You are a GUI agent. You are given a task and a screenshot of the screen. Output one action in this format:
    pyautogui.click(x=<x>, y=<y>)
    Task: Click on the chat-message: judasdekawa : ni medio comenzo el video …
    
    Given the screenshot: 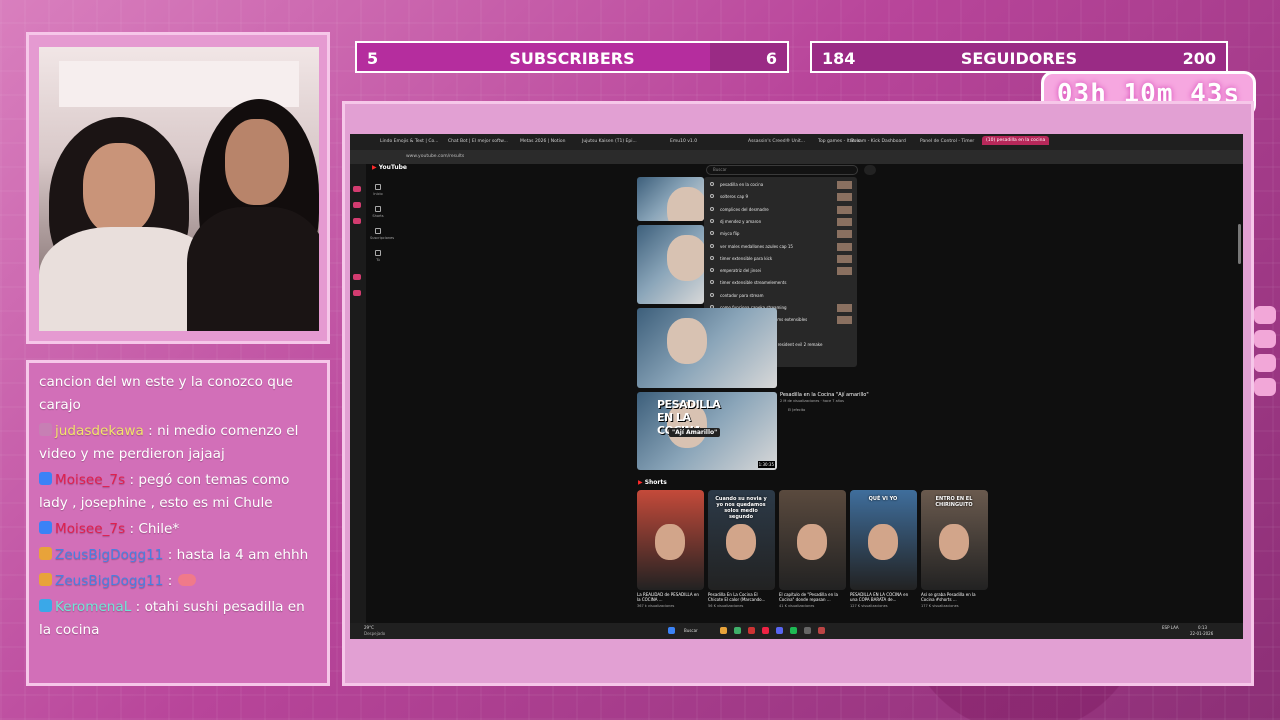 What is the action you would take?
    pyautogui.click(x=178, y=443)
    